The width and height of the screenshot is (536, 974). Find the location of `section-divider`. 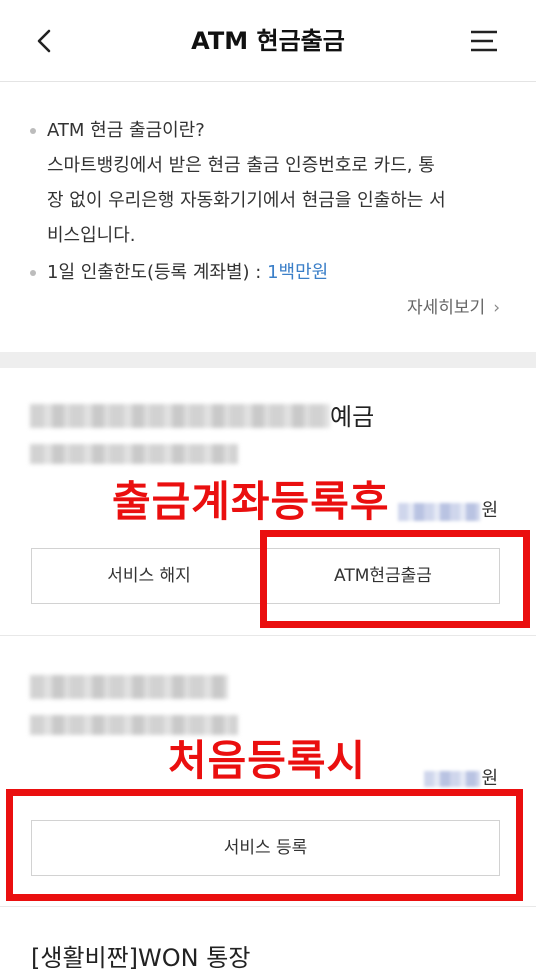

section-divider is located at coordinates (268, 360).